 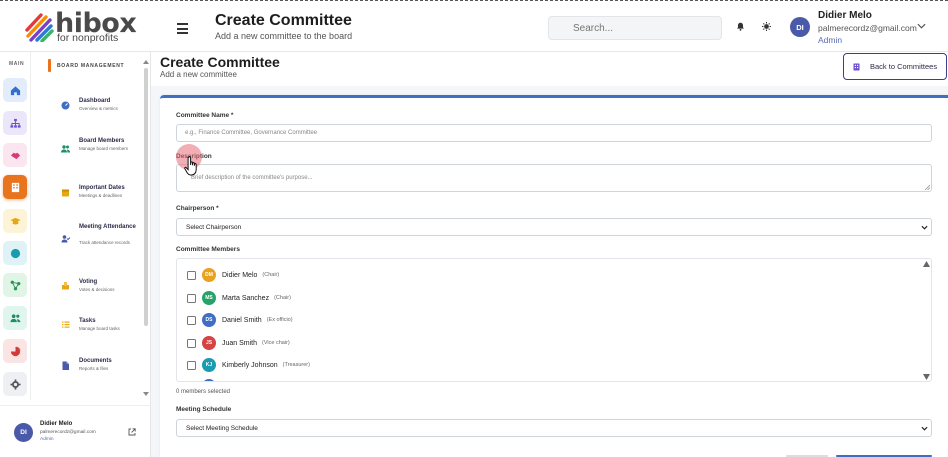 I want to click on file-icon, so click(x=65, y=365).